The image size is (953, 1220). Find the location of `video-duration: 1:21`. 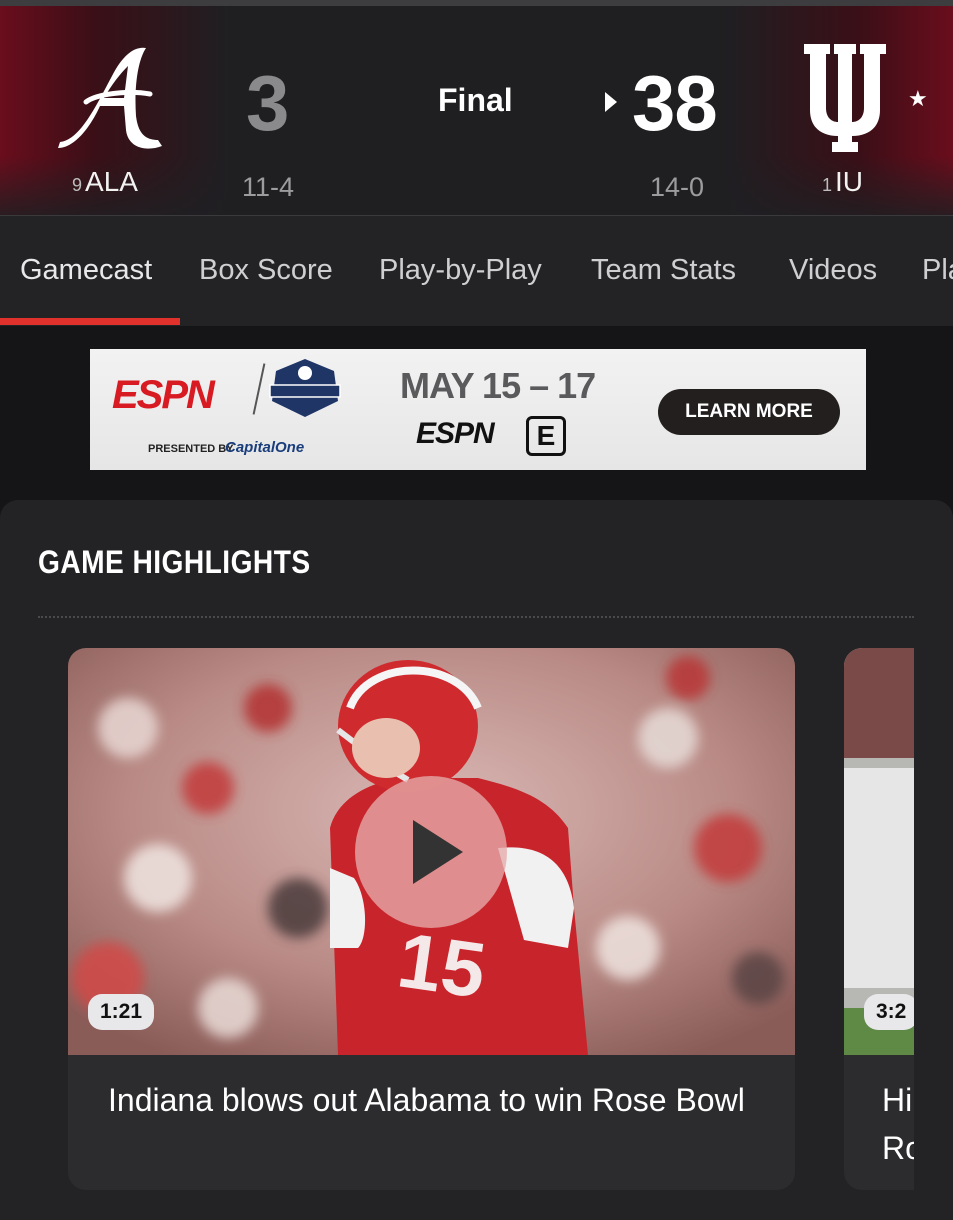

video-duration: 1:21 is located at coordinates (121, 1012).